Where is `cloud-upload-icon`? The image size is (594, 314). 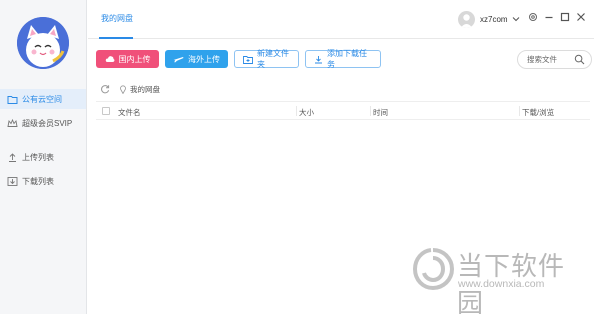
cloud-upload-icon is located at coordinates (110, 59).